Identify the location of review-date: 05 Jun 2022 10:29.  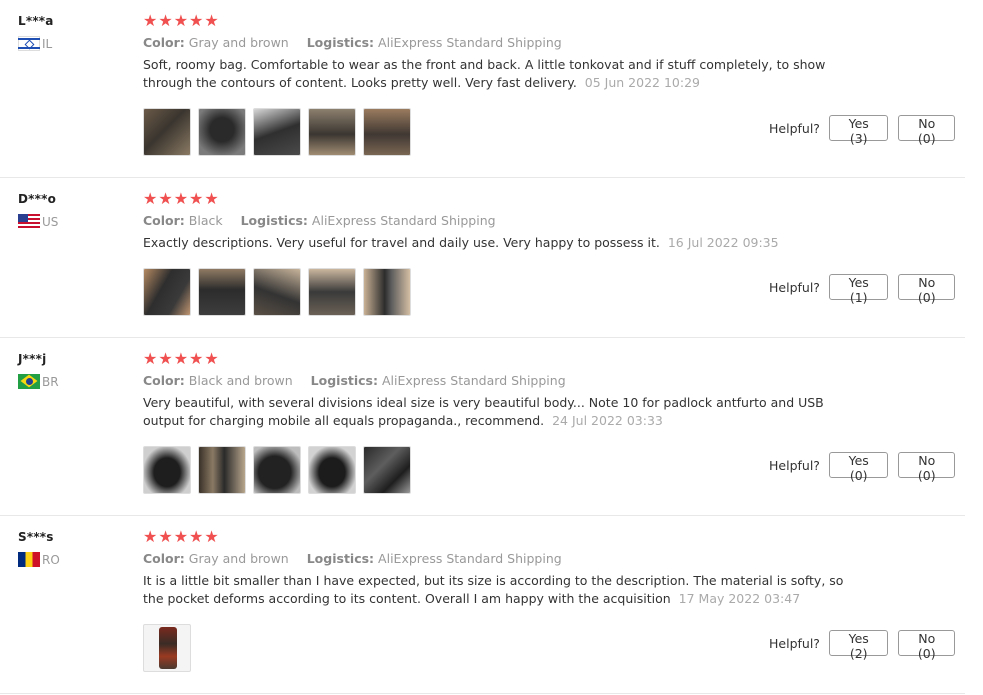
(642, 82).